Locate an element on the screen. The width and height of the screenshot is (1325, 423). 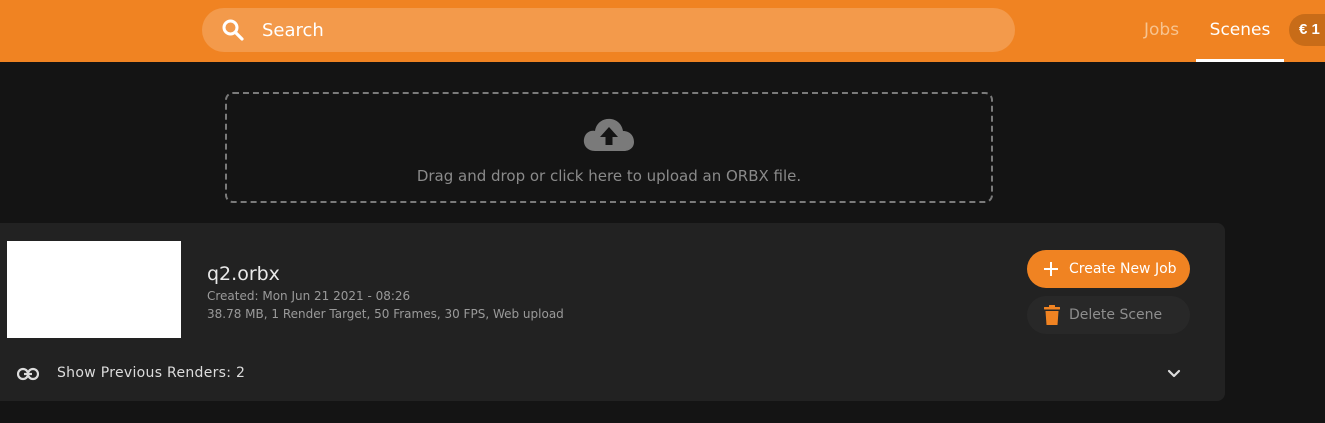
top-bar: Jobs Scenes € 1 is located at coordinates (662, 31).